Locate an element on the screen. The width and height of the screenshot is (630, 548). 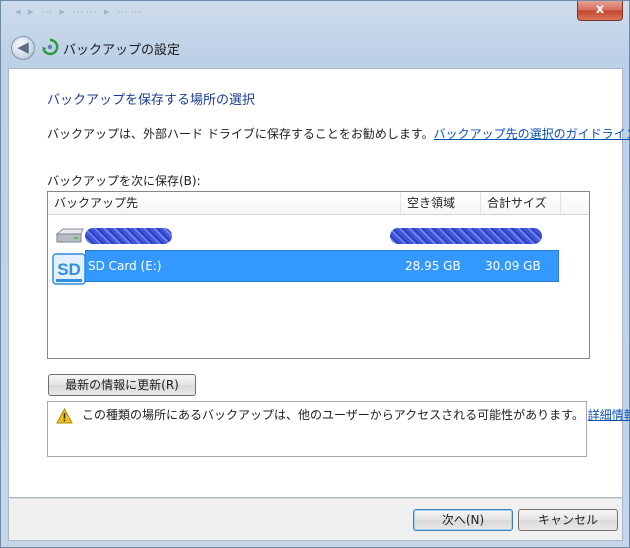
save-to-label: バックアップを次に保存(B): is located at coordinates (124, 181).